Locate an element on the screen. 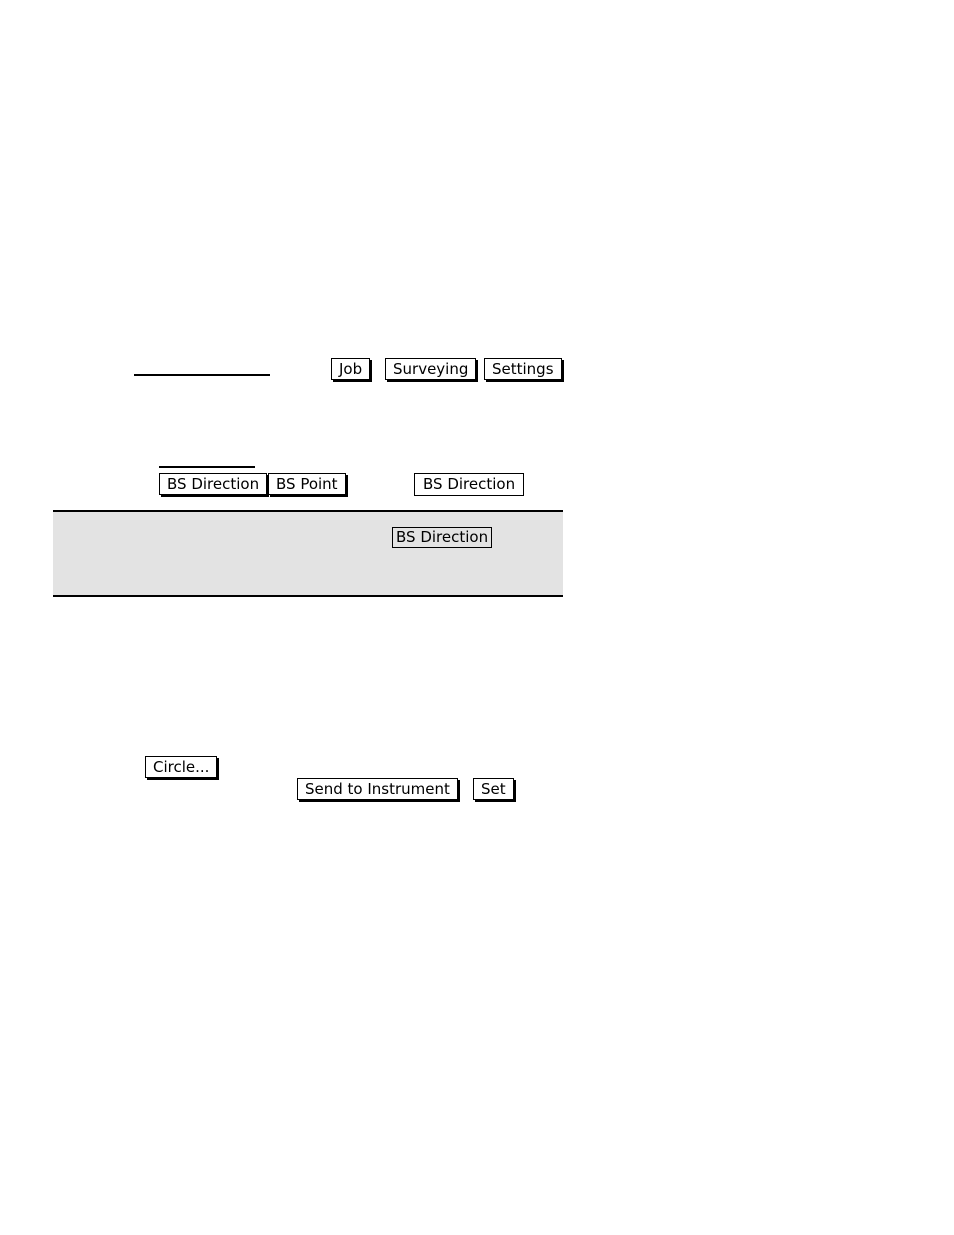  bs-direction-button: BS Direction is located at coordinates (213, 484).